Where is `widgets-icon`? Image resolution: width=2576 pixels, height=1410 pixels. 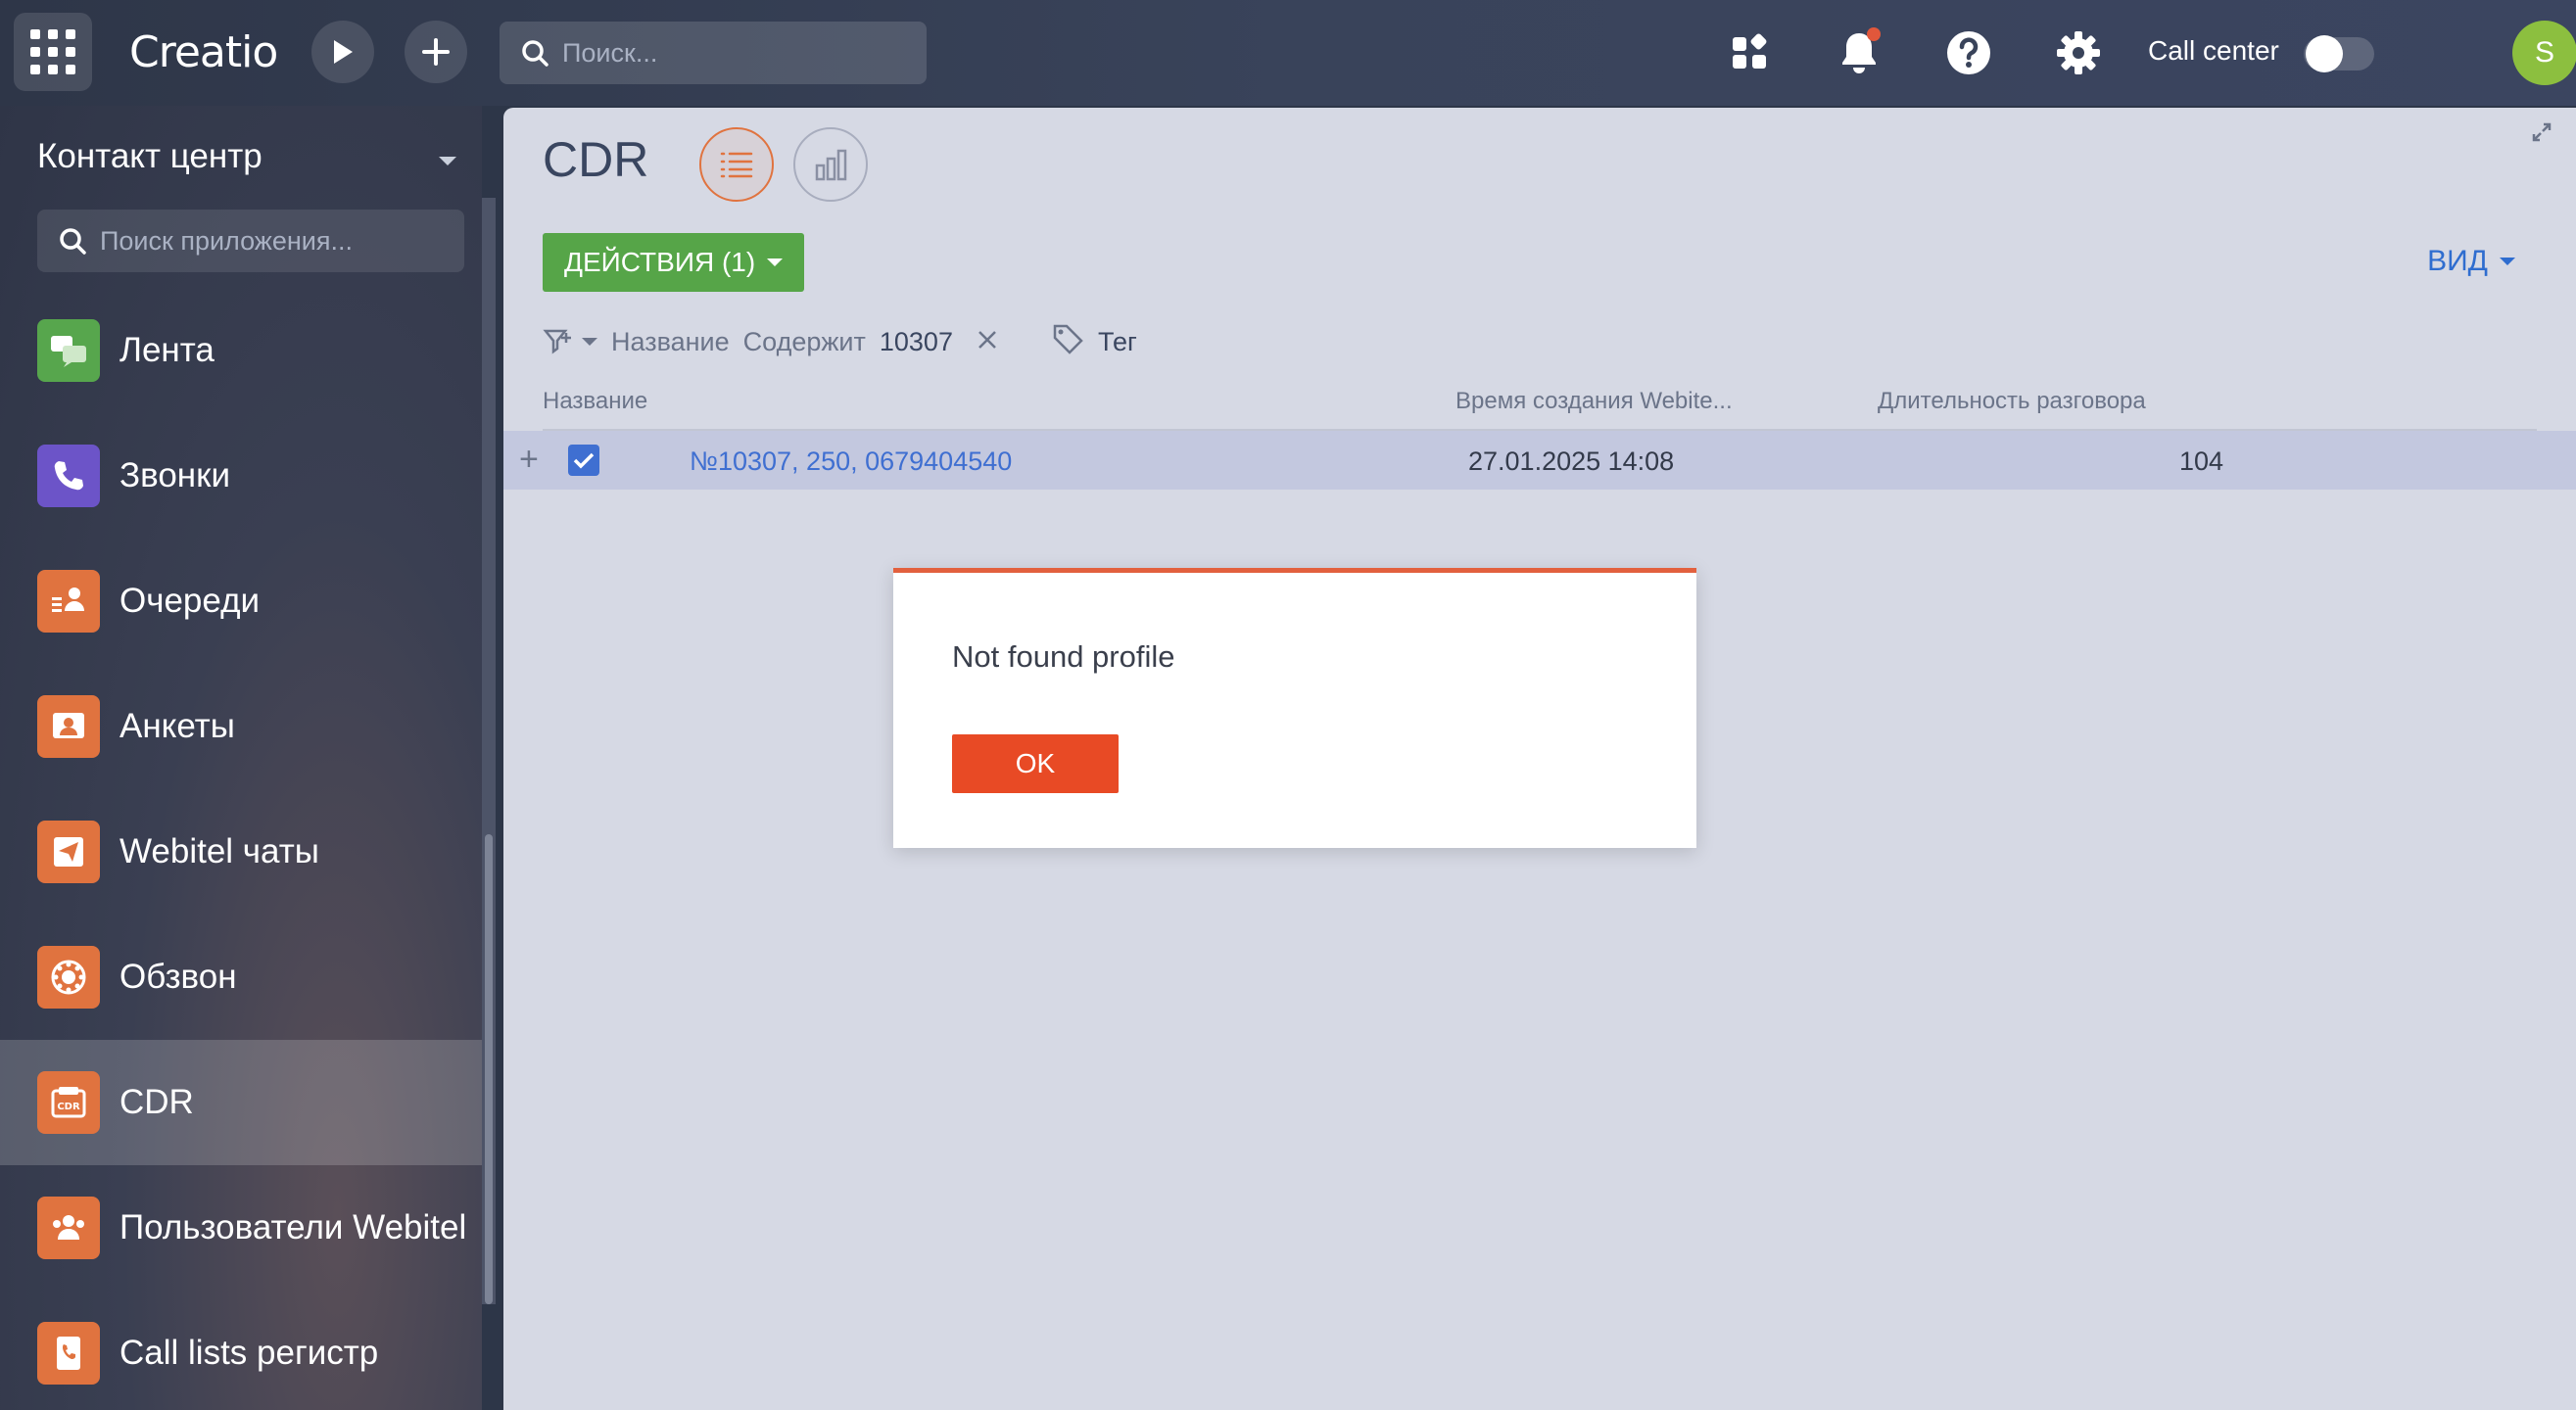 widgets-icon is located at coordinates (1750, 51).